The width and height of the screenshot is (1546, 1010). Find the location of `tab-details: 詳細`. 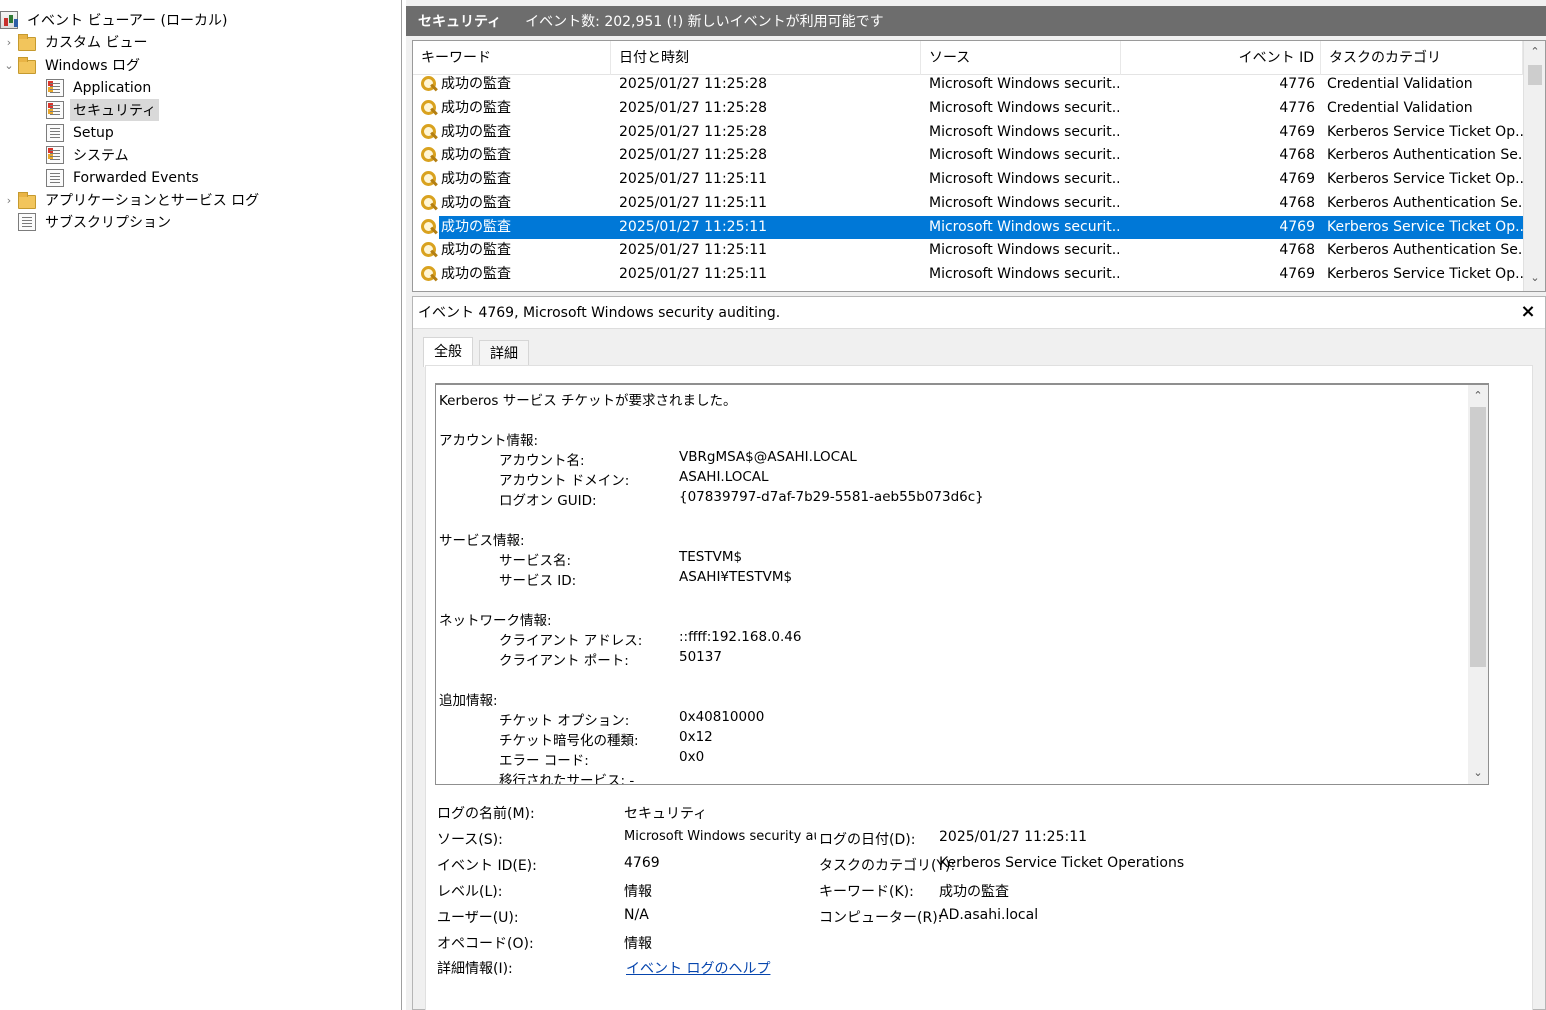

tab-details: 詳細 is located at coordinates (504, 352).